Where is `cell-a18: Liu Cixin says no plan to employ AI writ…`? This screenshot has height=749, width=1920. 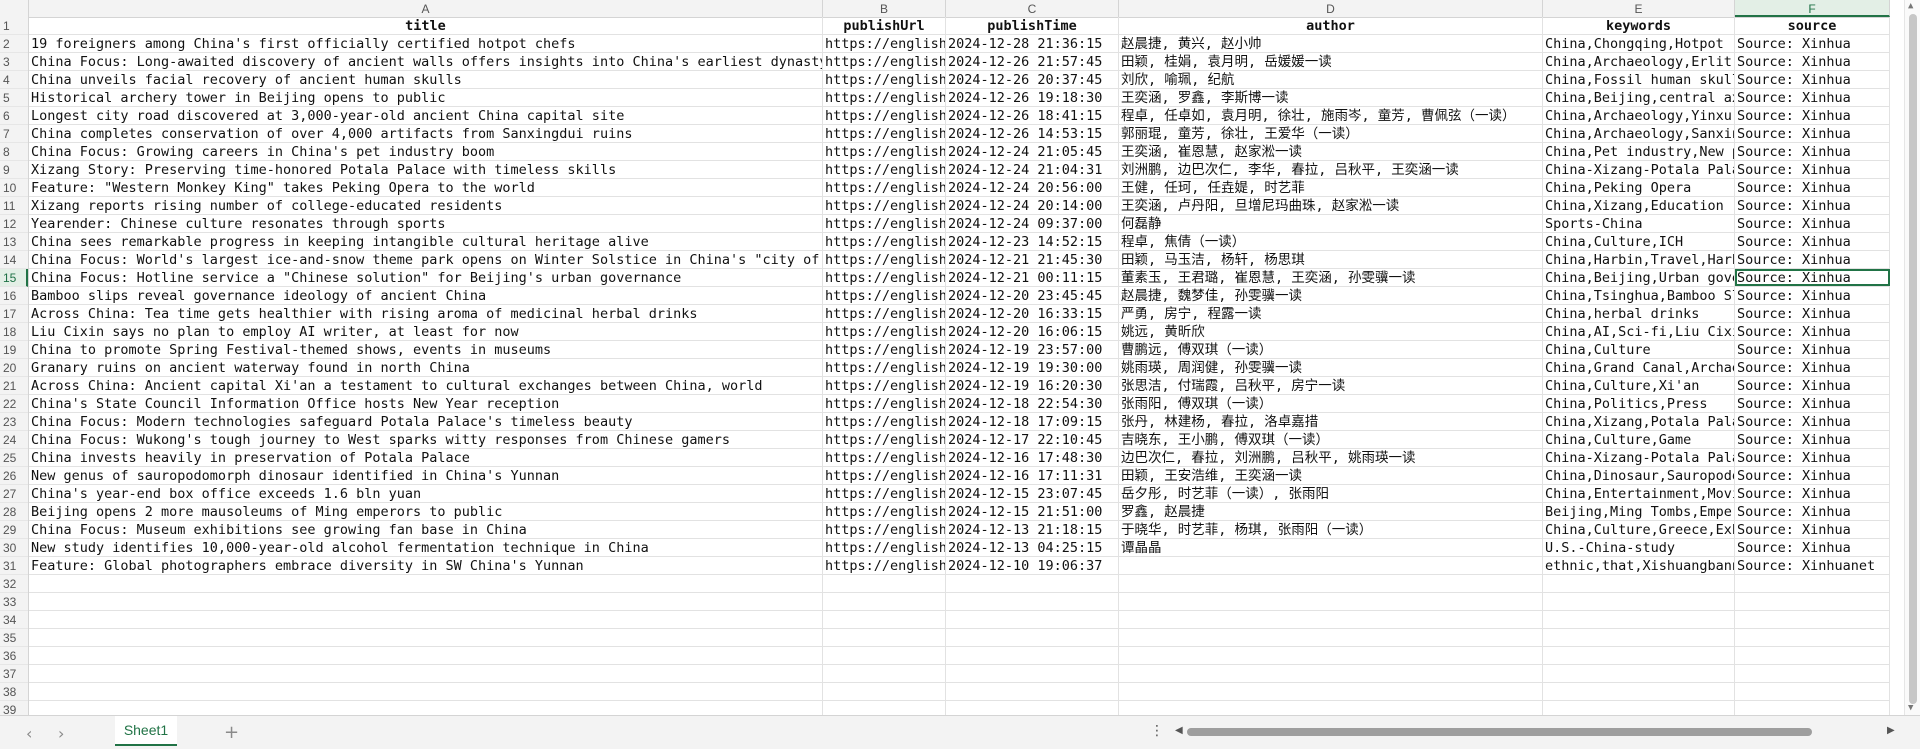 cell-a18: Liu Cixin says no plan to employ AI writ… is located at coordinates (426, 331).